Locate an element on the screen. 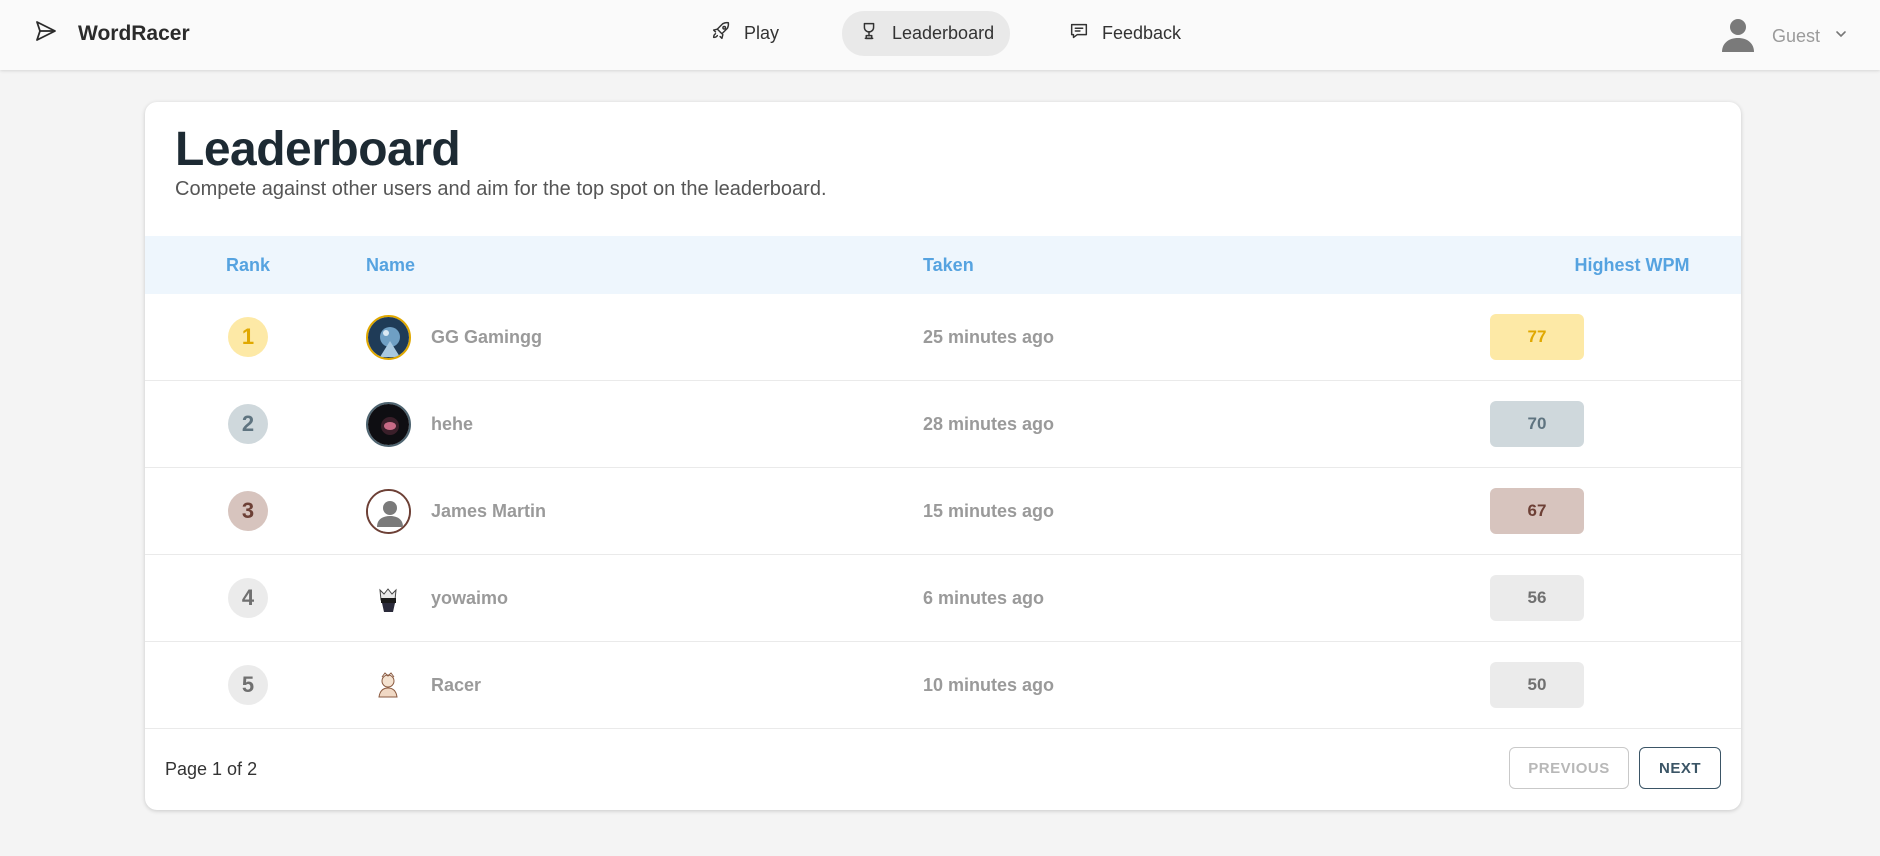 The height and width of the screenshot is (856, 1880). column-header-name: Name is located at coordinates (390, 265).